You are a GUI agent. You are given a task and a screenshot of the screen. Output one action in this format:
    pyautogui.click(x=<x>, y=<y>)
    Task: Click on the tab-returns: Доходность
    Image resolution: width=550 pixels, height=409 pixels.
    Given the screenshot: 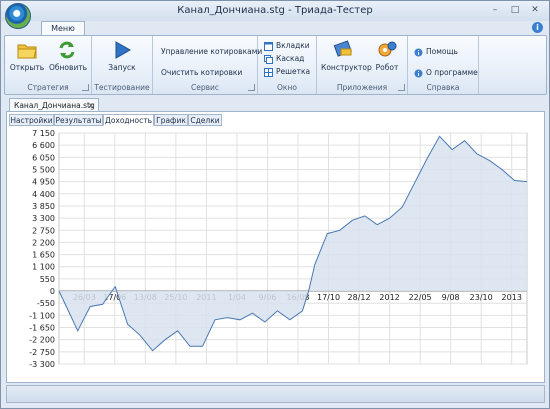 What is the action you would take?
    pyautogui.click(x=128, y=120)
    